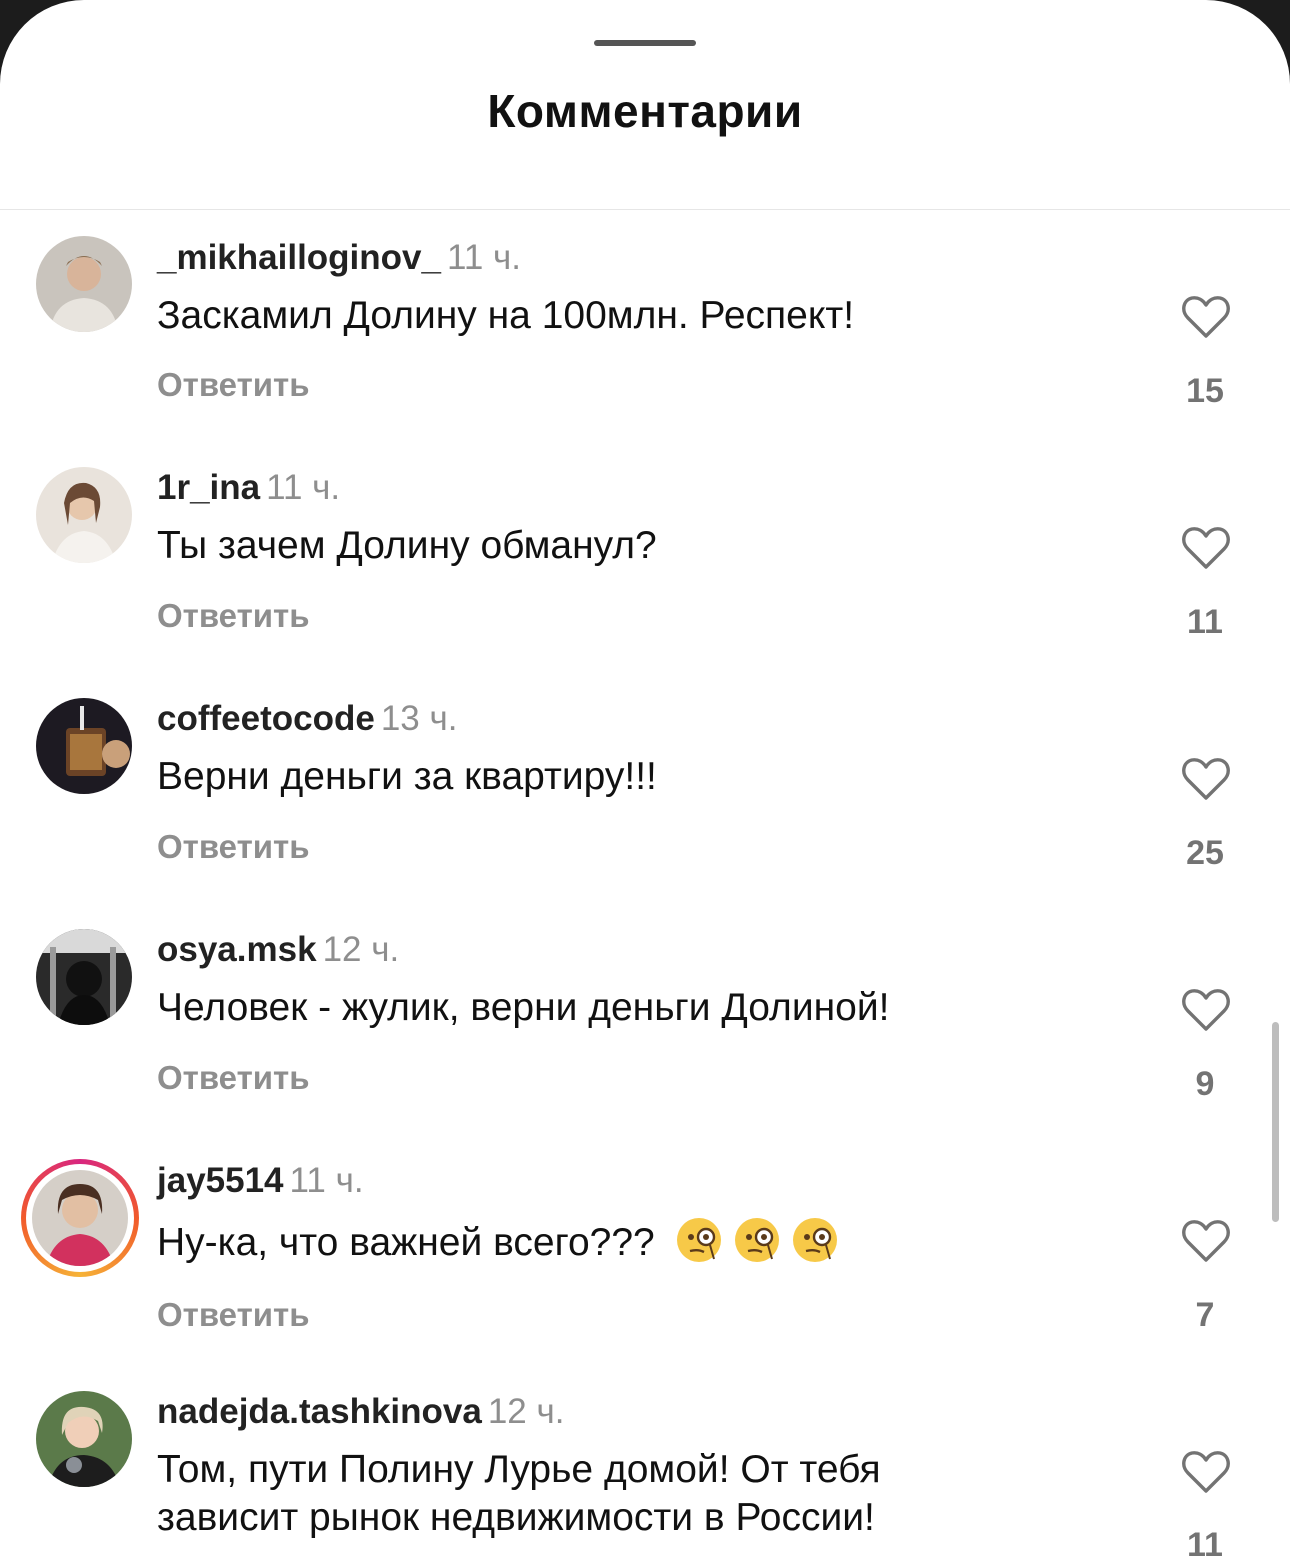 The width and height of the screenshot is (1290, 1557). What do you see at coordinates (220, 1180) in the screenshot?
I see `comment-username: jay5514` at bounding box center [220, 1180].